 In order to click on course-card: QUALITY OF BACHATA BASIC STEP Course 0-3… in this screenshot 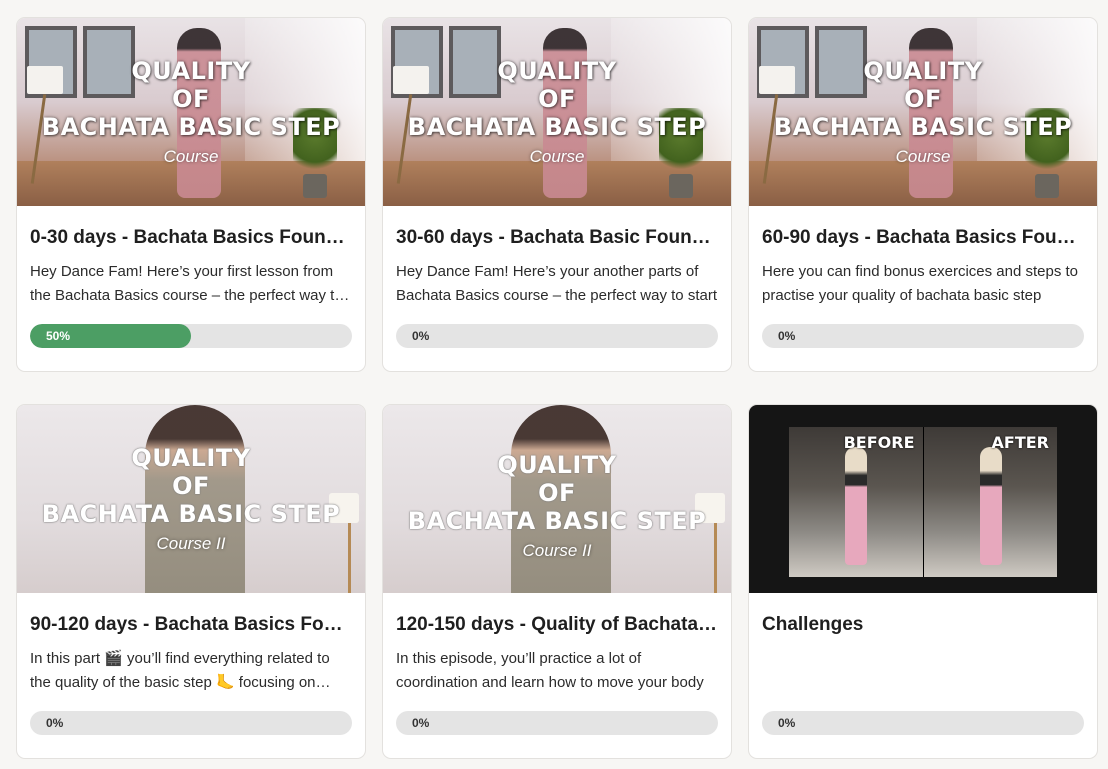, I will do `click(191, 194)`.